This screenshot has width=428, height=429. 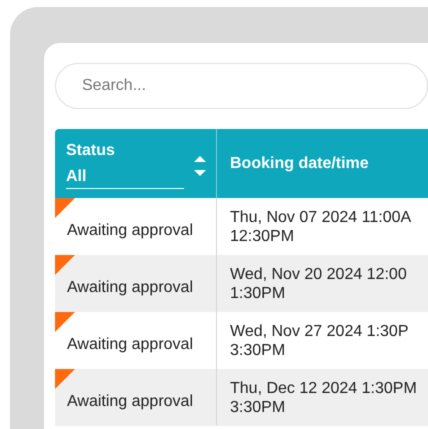 I want to click on table-cell: 12:30PM, so click(x=262, y=236).